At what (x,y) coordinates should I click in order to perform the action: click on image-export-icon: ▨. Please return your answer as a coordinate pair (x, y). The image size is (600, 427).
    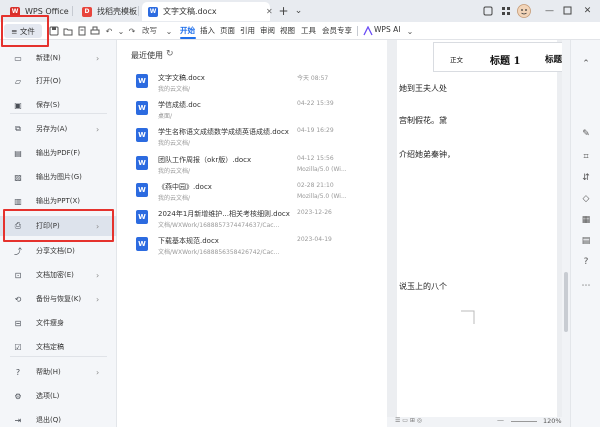
    Looking at the image, I should click on (18, 177).